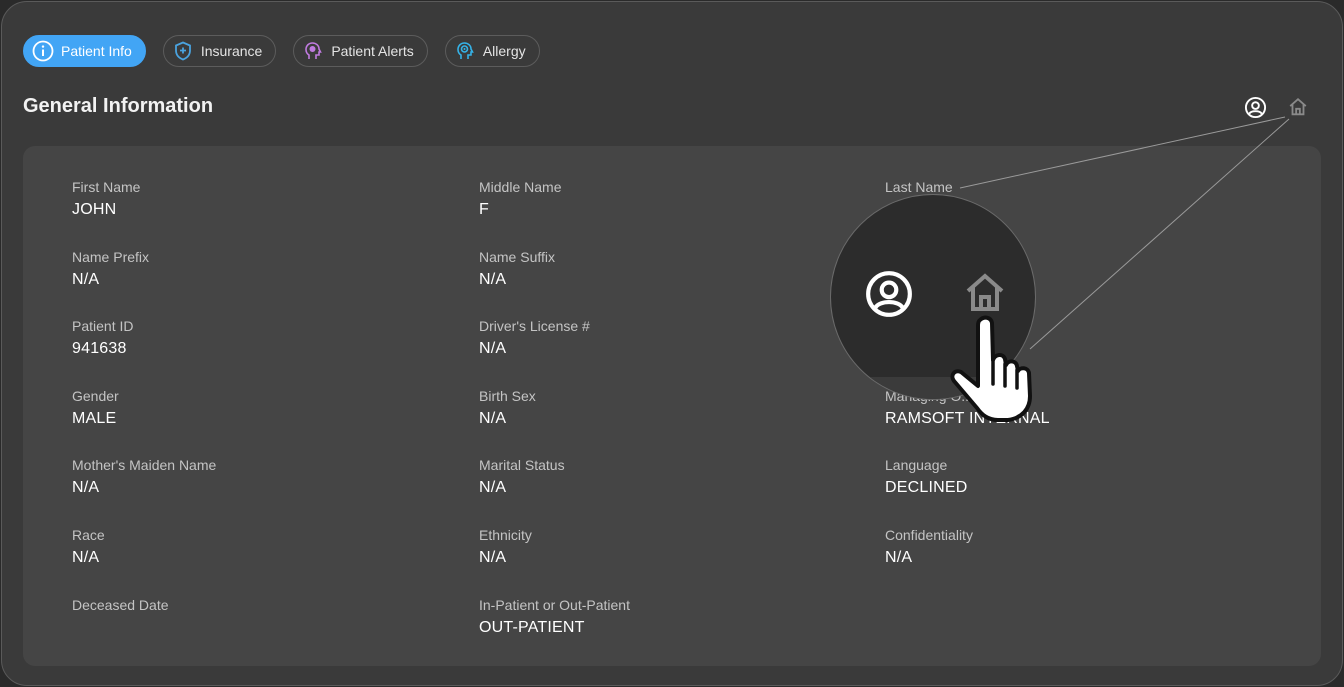 This screenshot has height=687, width=1344. I want to click on home-icon, so click(985, 292).